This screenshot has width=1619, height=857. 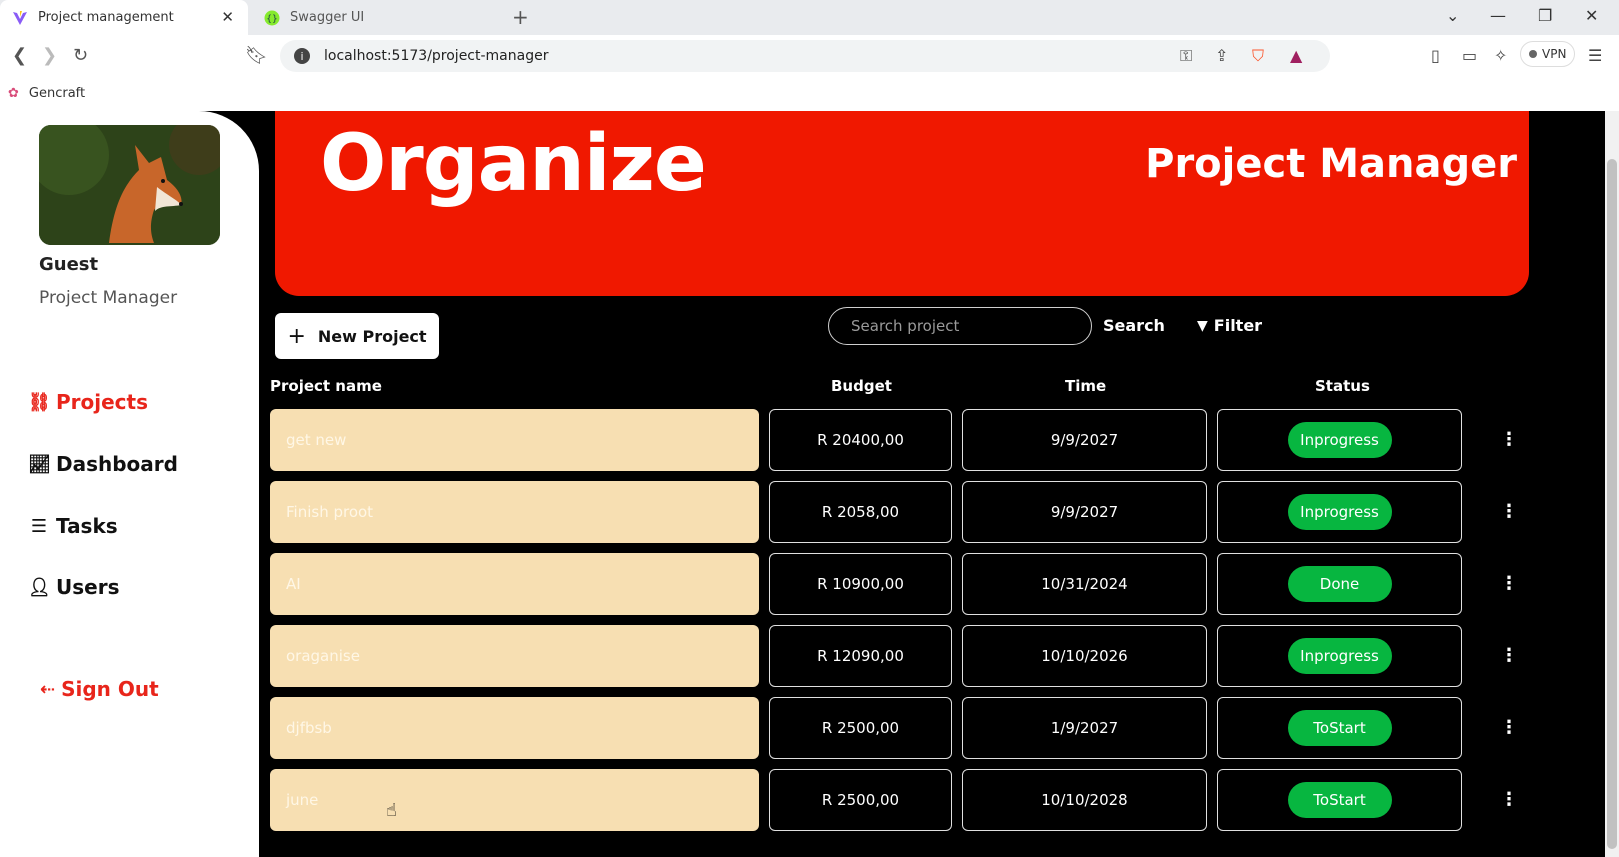 What do you see at coordinates (514, 656) in the screenshot?
I see `project-name-cell: oraganise` at bounding box center [514, 656].